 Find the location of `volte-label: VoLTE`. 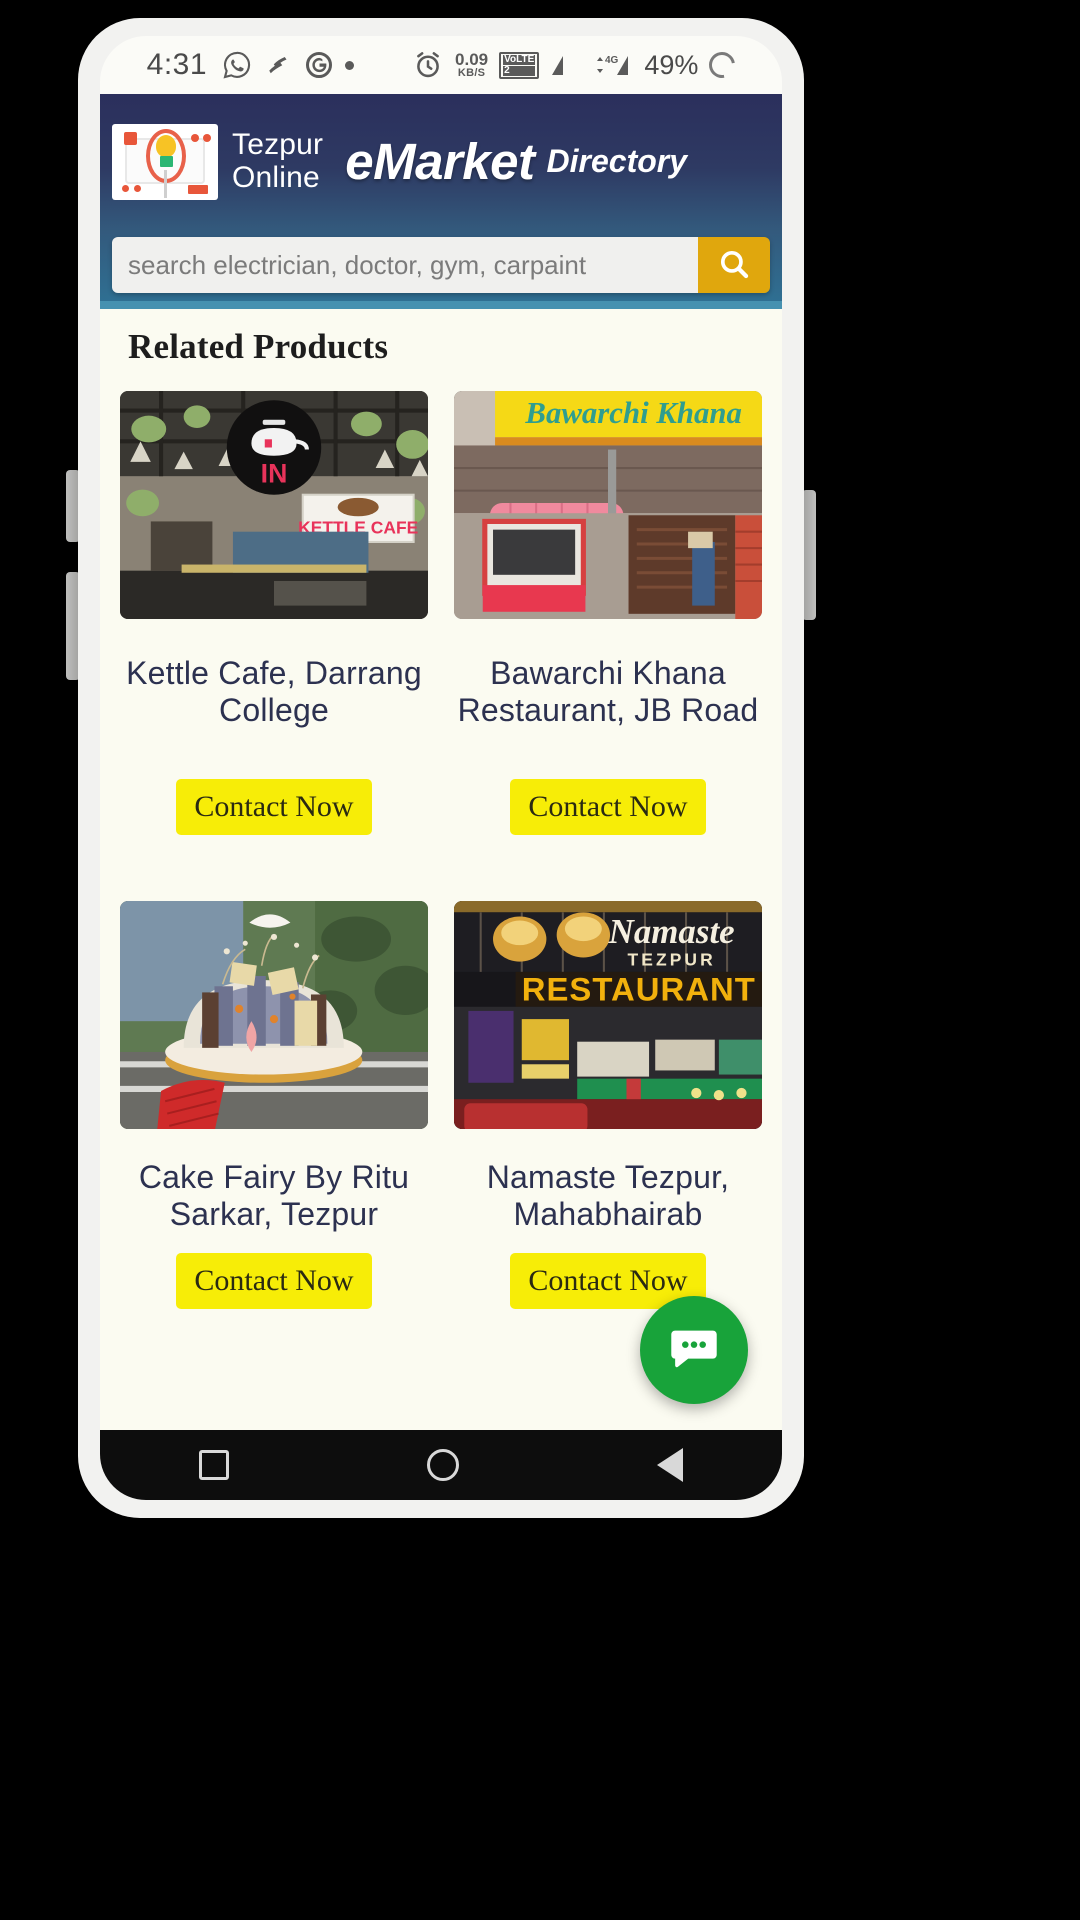

volte-label: VoLTE is located at coordinates (519, 59).